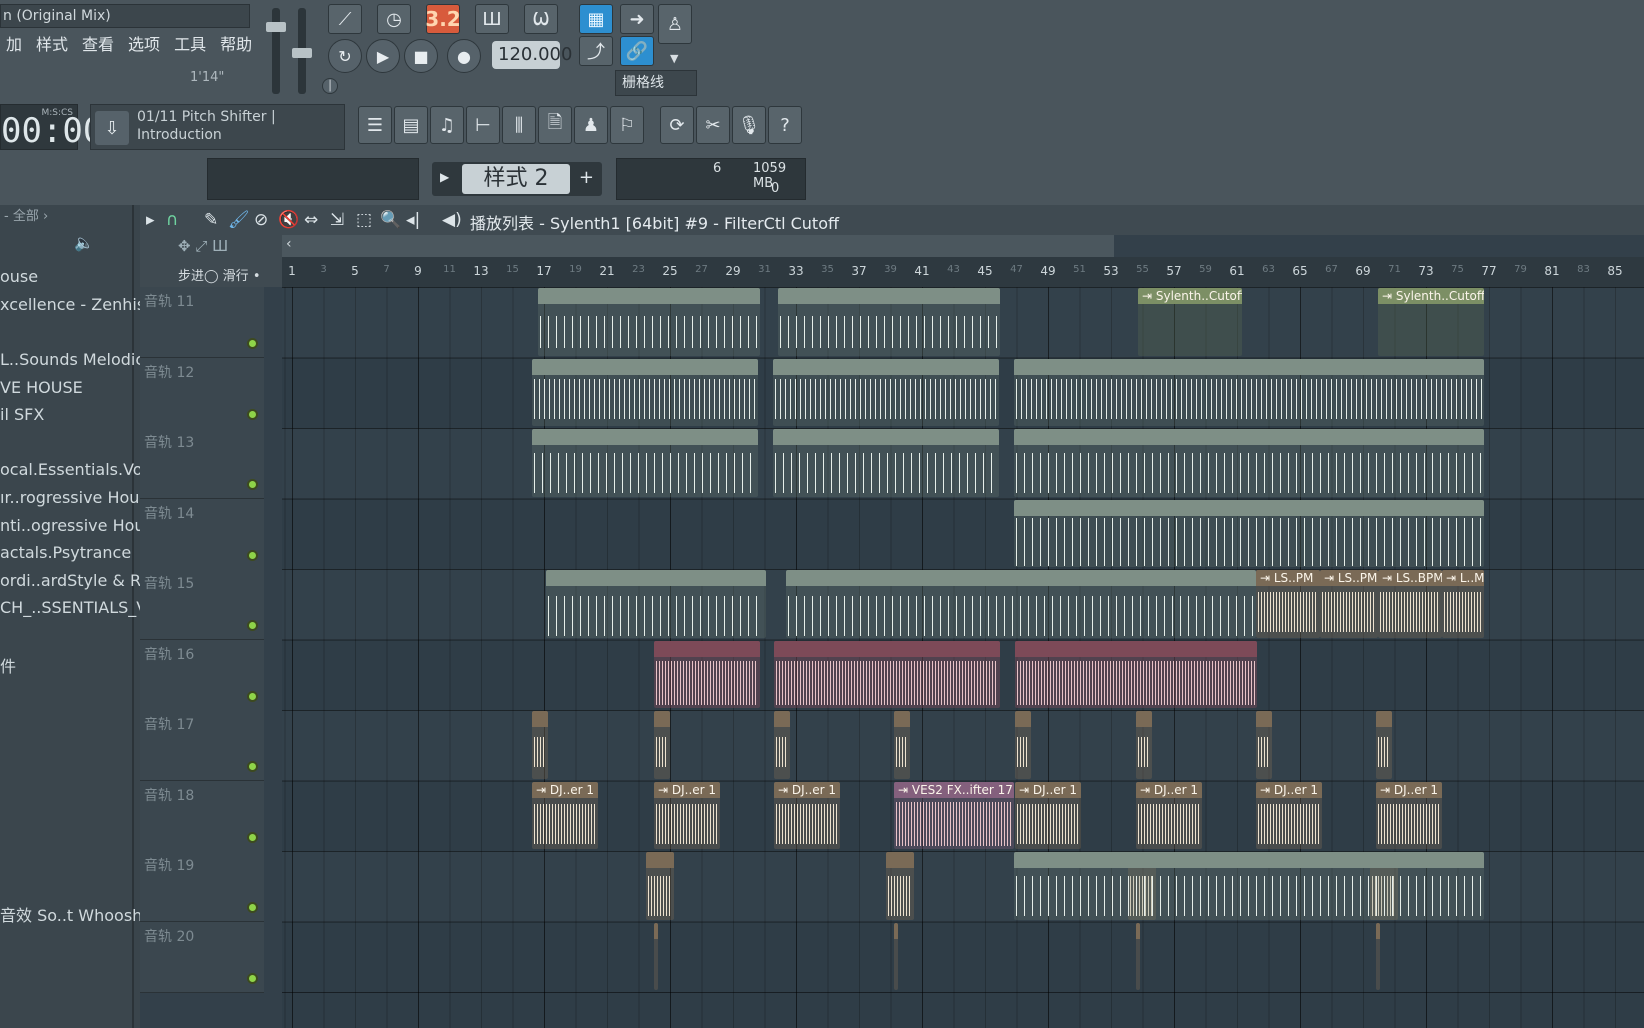 The image size is (1644, 1028). What do you see at coordinates (1410, 604) in the screenshot?
I see `playlist-clip: ⇥ LS..BPM` at bounding box center [1410, 604].